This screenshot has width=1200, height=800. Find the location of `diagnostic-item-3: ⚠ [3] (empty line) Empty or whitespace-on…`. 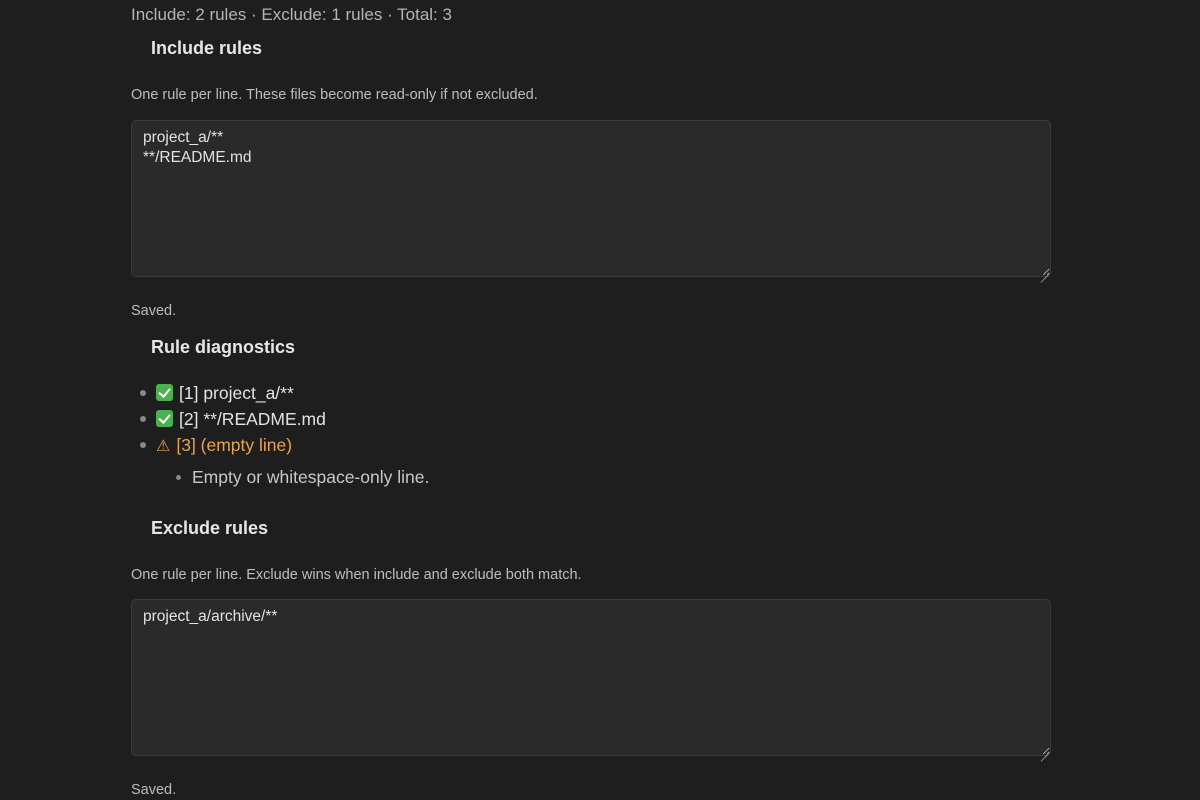

diagnostic-item-3: ⚠ [3] (empty line) Empty or whitespace-on… is located at coordinates (284, 459).